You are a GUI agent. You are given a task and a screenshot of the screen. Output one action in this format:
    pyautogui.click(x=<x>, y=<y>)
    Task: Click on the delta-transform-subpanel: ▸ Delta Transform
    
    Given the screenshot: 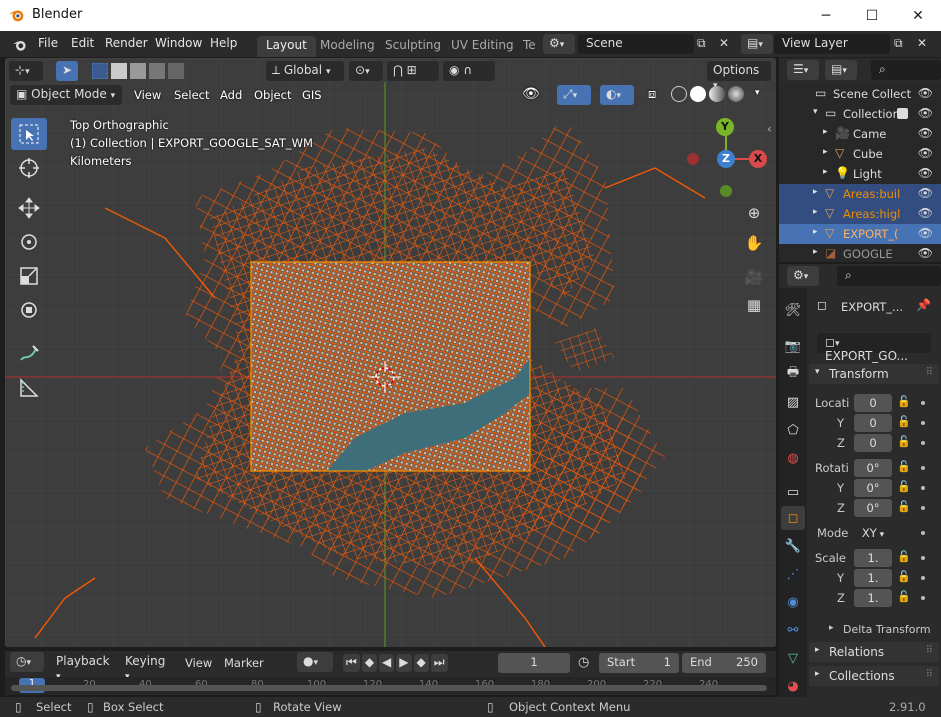 What is the action you would take?
    pyautogui.click(x=874, y=630)
    